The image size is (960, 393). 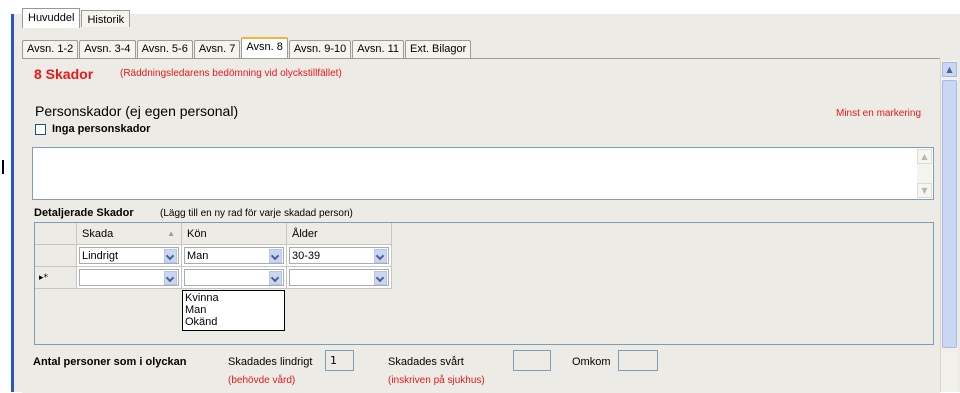 I want to click on antal-personer-label: Antal personer som i olyckan, so click(x=110, y=362).